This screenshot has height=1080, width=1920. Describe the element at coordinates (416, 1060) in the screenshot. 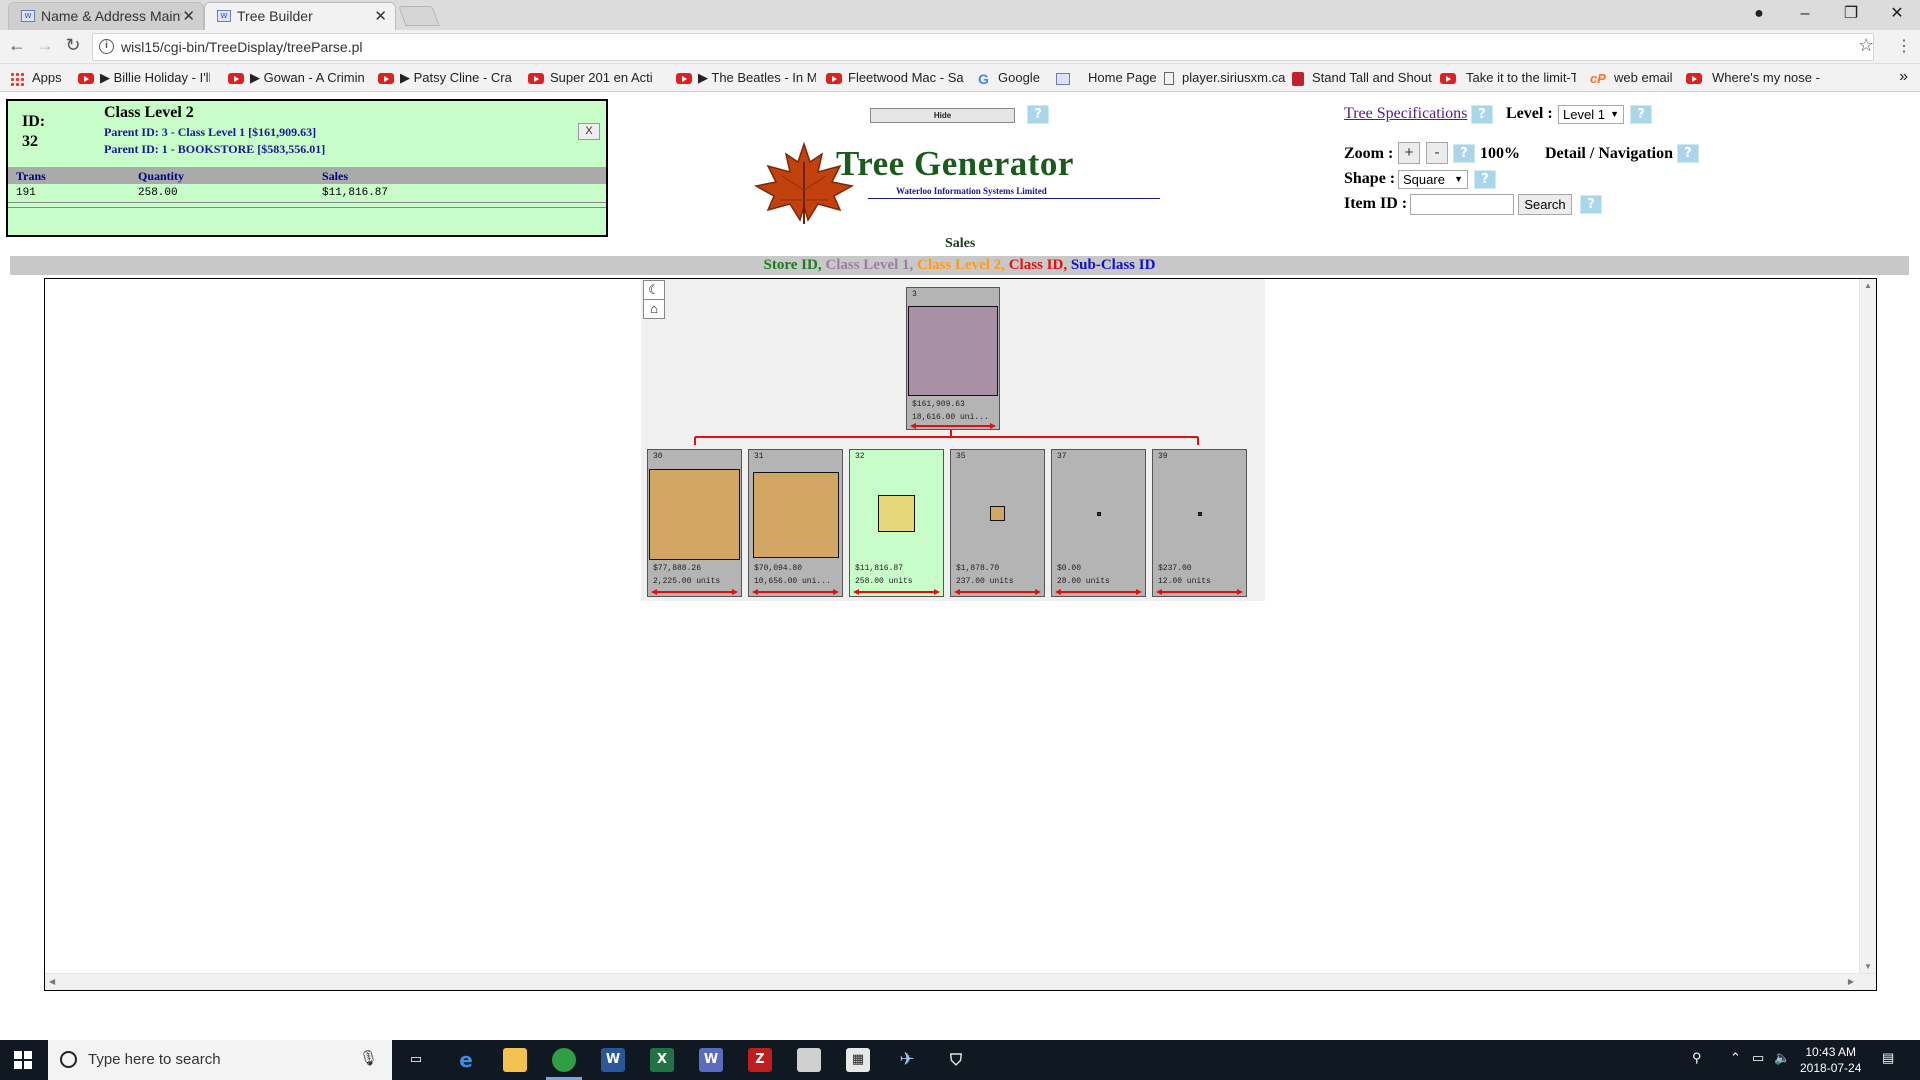

I see `task-view-icon: ▭` at that location.